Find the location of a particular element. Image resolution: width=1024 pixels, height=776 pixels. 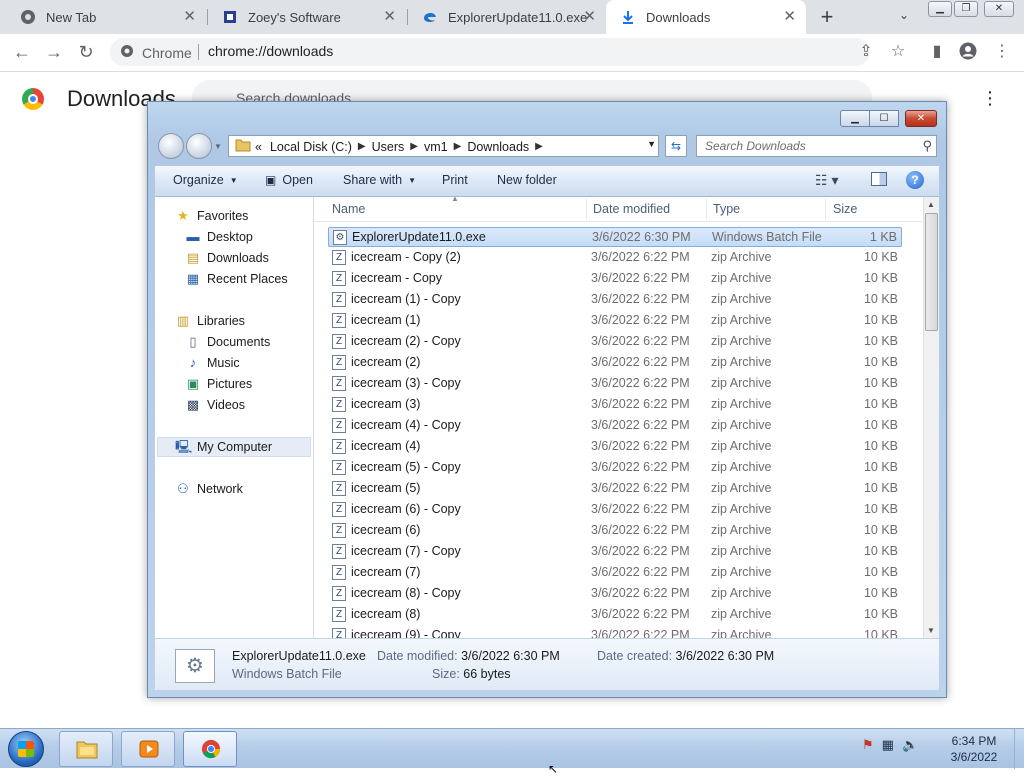

nav-music: ♪ Music is located at coordinates (212, 363).